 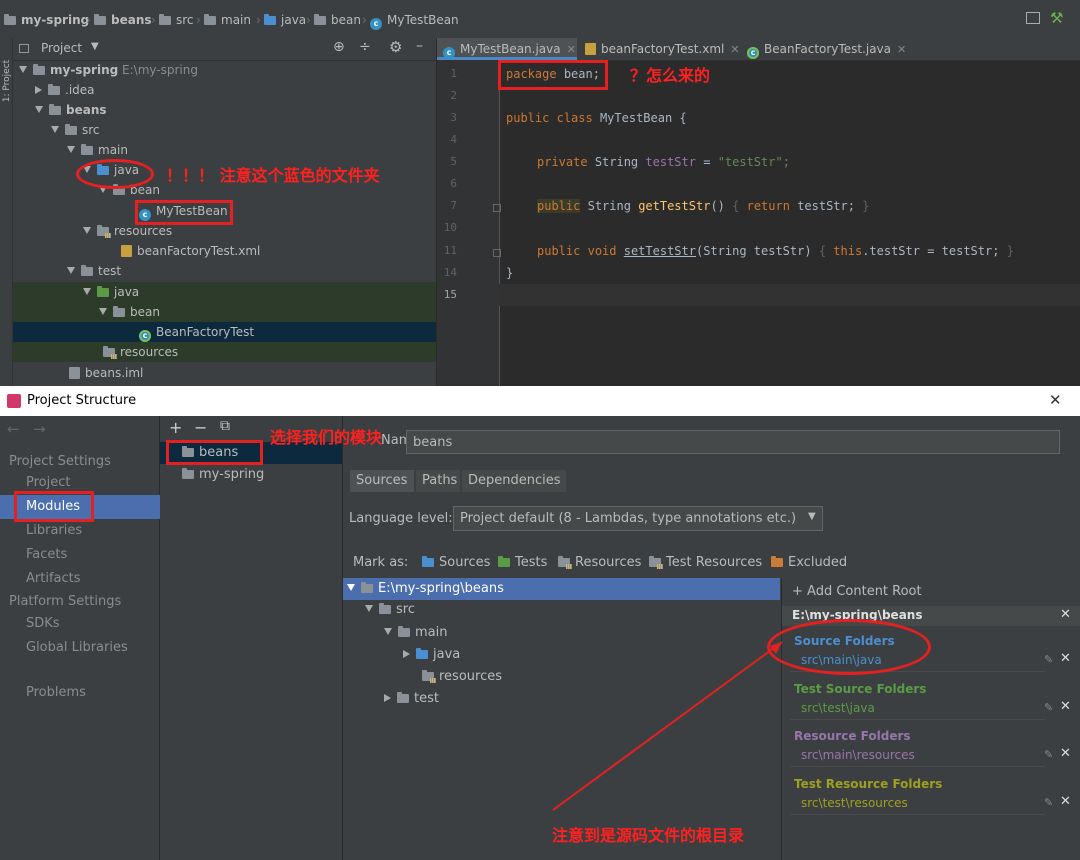 I want to click on tab-beanfactorytest-java: c BeanFactoryTest.java ✕, so click(x=824, y=49).